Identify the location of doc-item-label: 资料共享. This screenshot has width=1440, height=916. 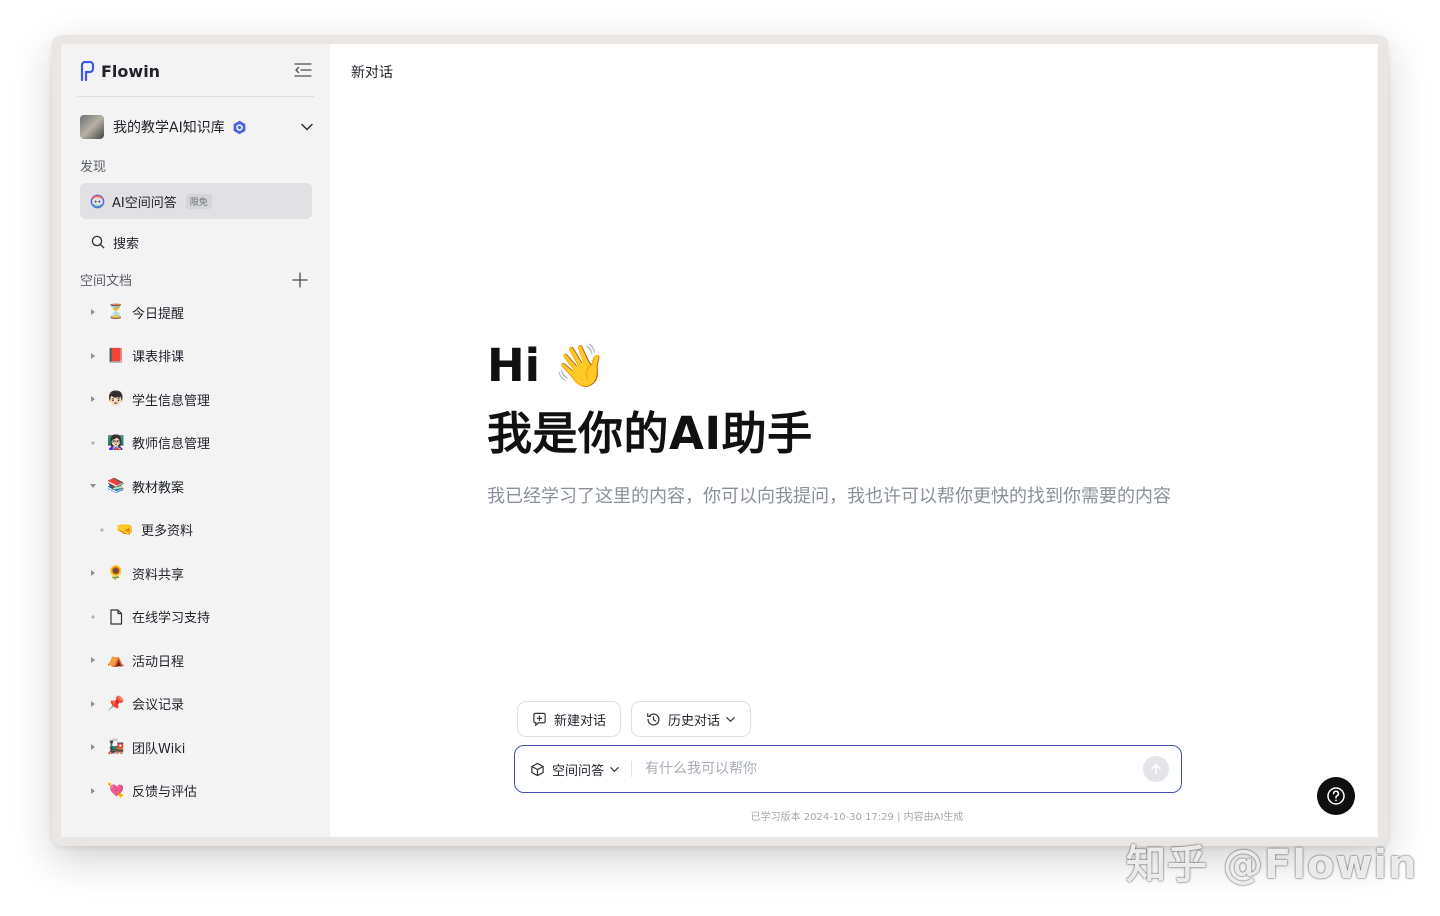
(158, 575).